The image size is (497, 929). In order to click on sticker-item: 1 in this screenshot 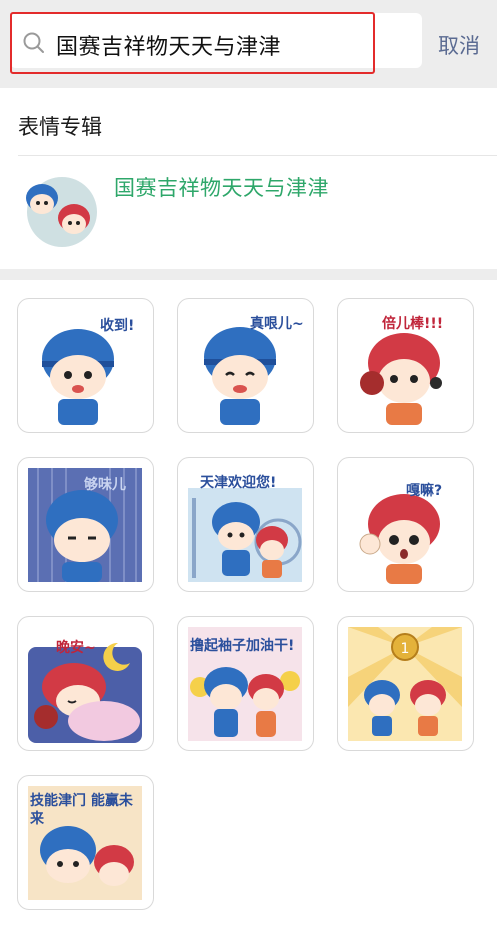, I will do `click(405, 683)`.